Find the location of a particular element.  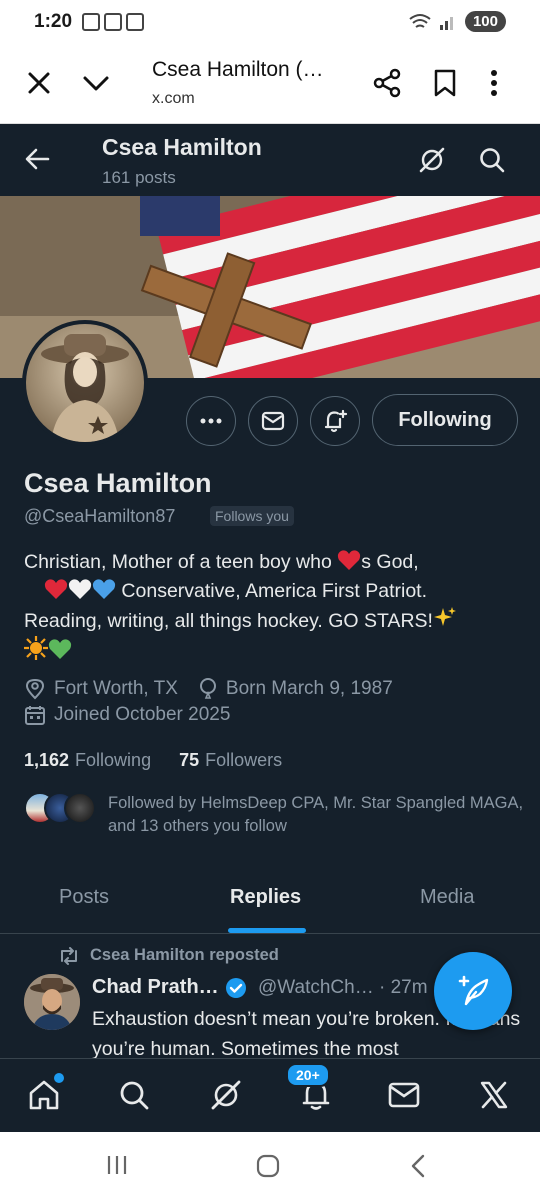

nav-x is located at coordinates (494, 1095).